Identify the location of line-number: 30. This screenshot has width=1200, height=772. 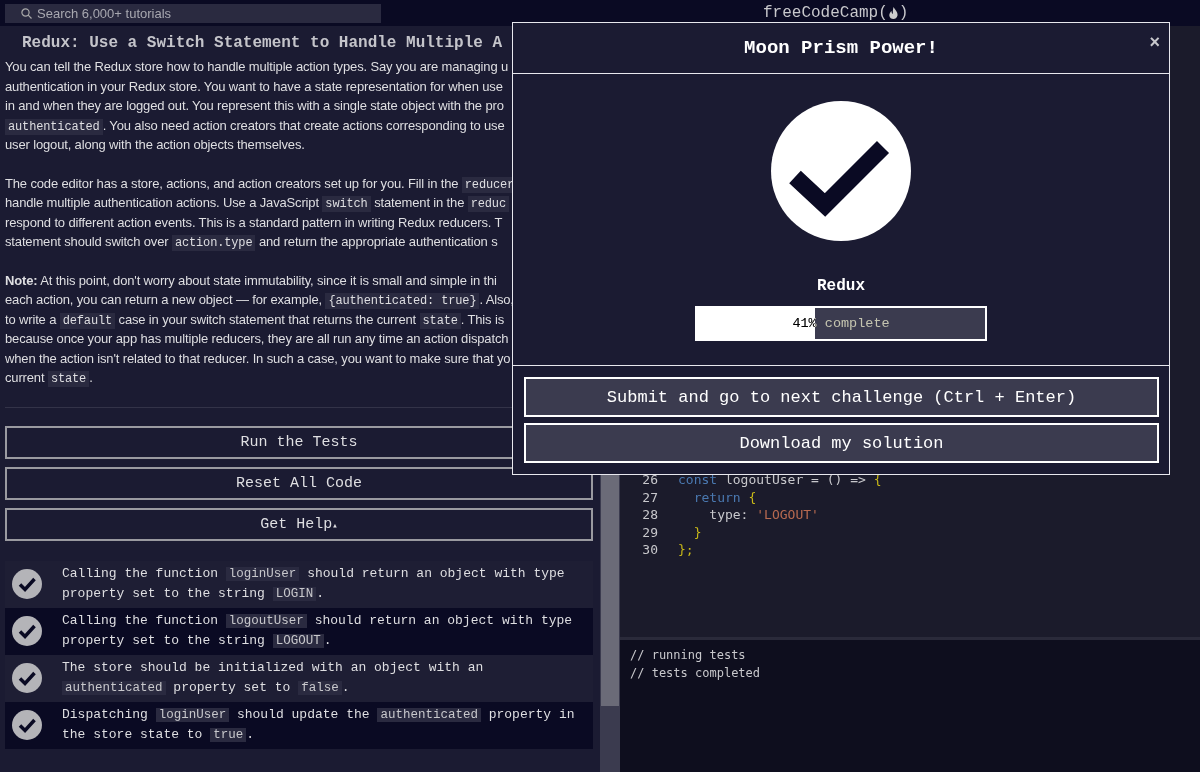
(650, 550).